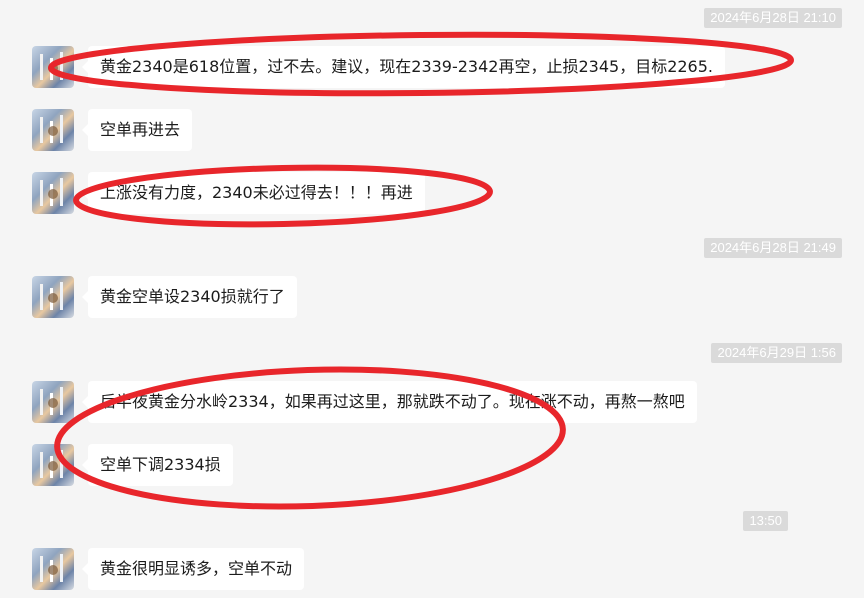 This screenshot has width=864, height=598. What do you see at coordinates (193, 569) in the screenshot?
I see `message-bubble: 黄金很明显诱多，空单不动` at bounding box center [193, 569].